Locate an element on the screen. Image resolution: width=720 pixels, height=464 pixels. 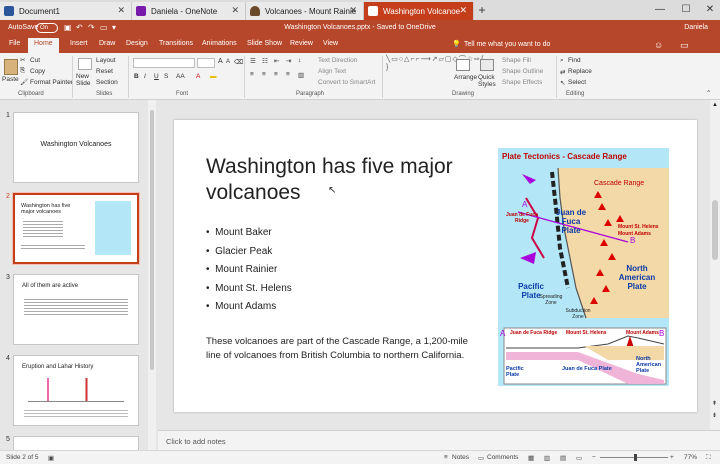
browser-tab-document1: Document1 ✕ is located at coordinates (66, 11).